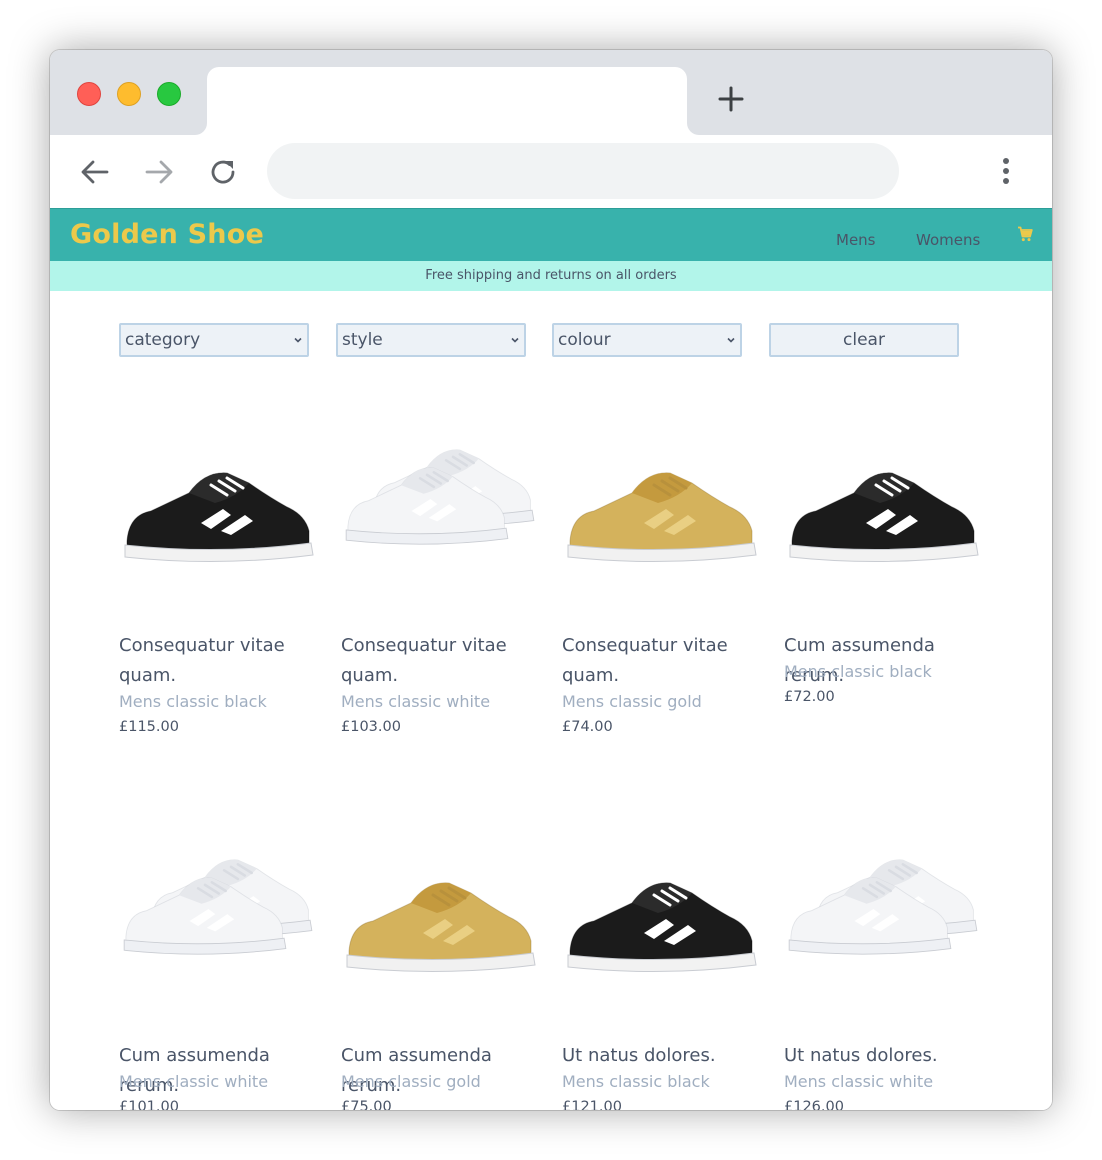 This screenshot has height=1160, width=1102. I want to click on site-header: Golden Shoe Mens Womens, so click(551, 234).